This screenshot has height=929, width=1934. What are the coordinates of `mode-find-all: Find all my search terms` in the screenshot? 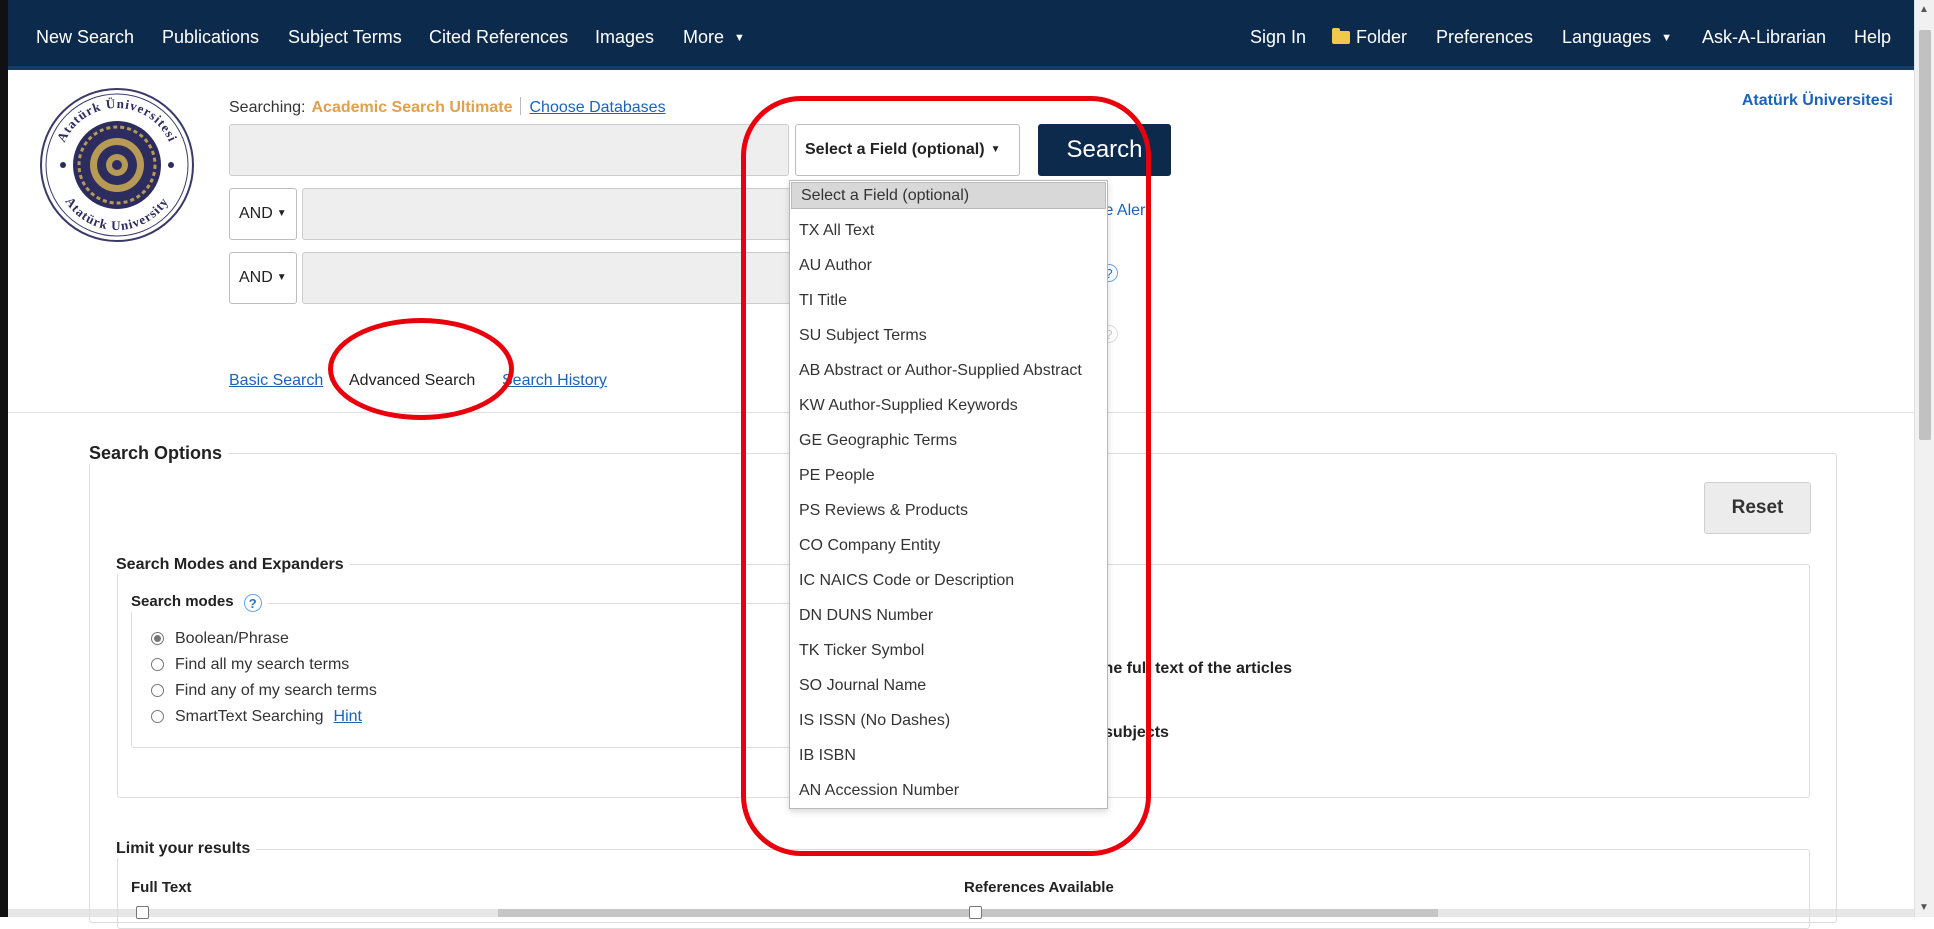 It's located at (250, 665).